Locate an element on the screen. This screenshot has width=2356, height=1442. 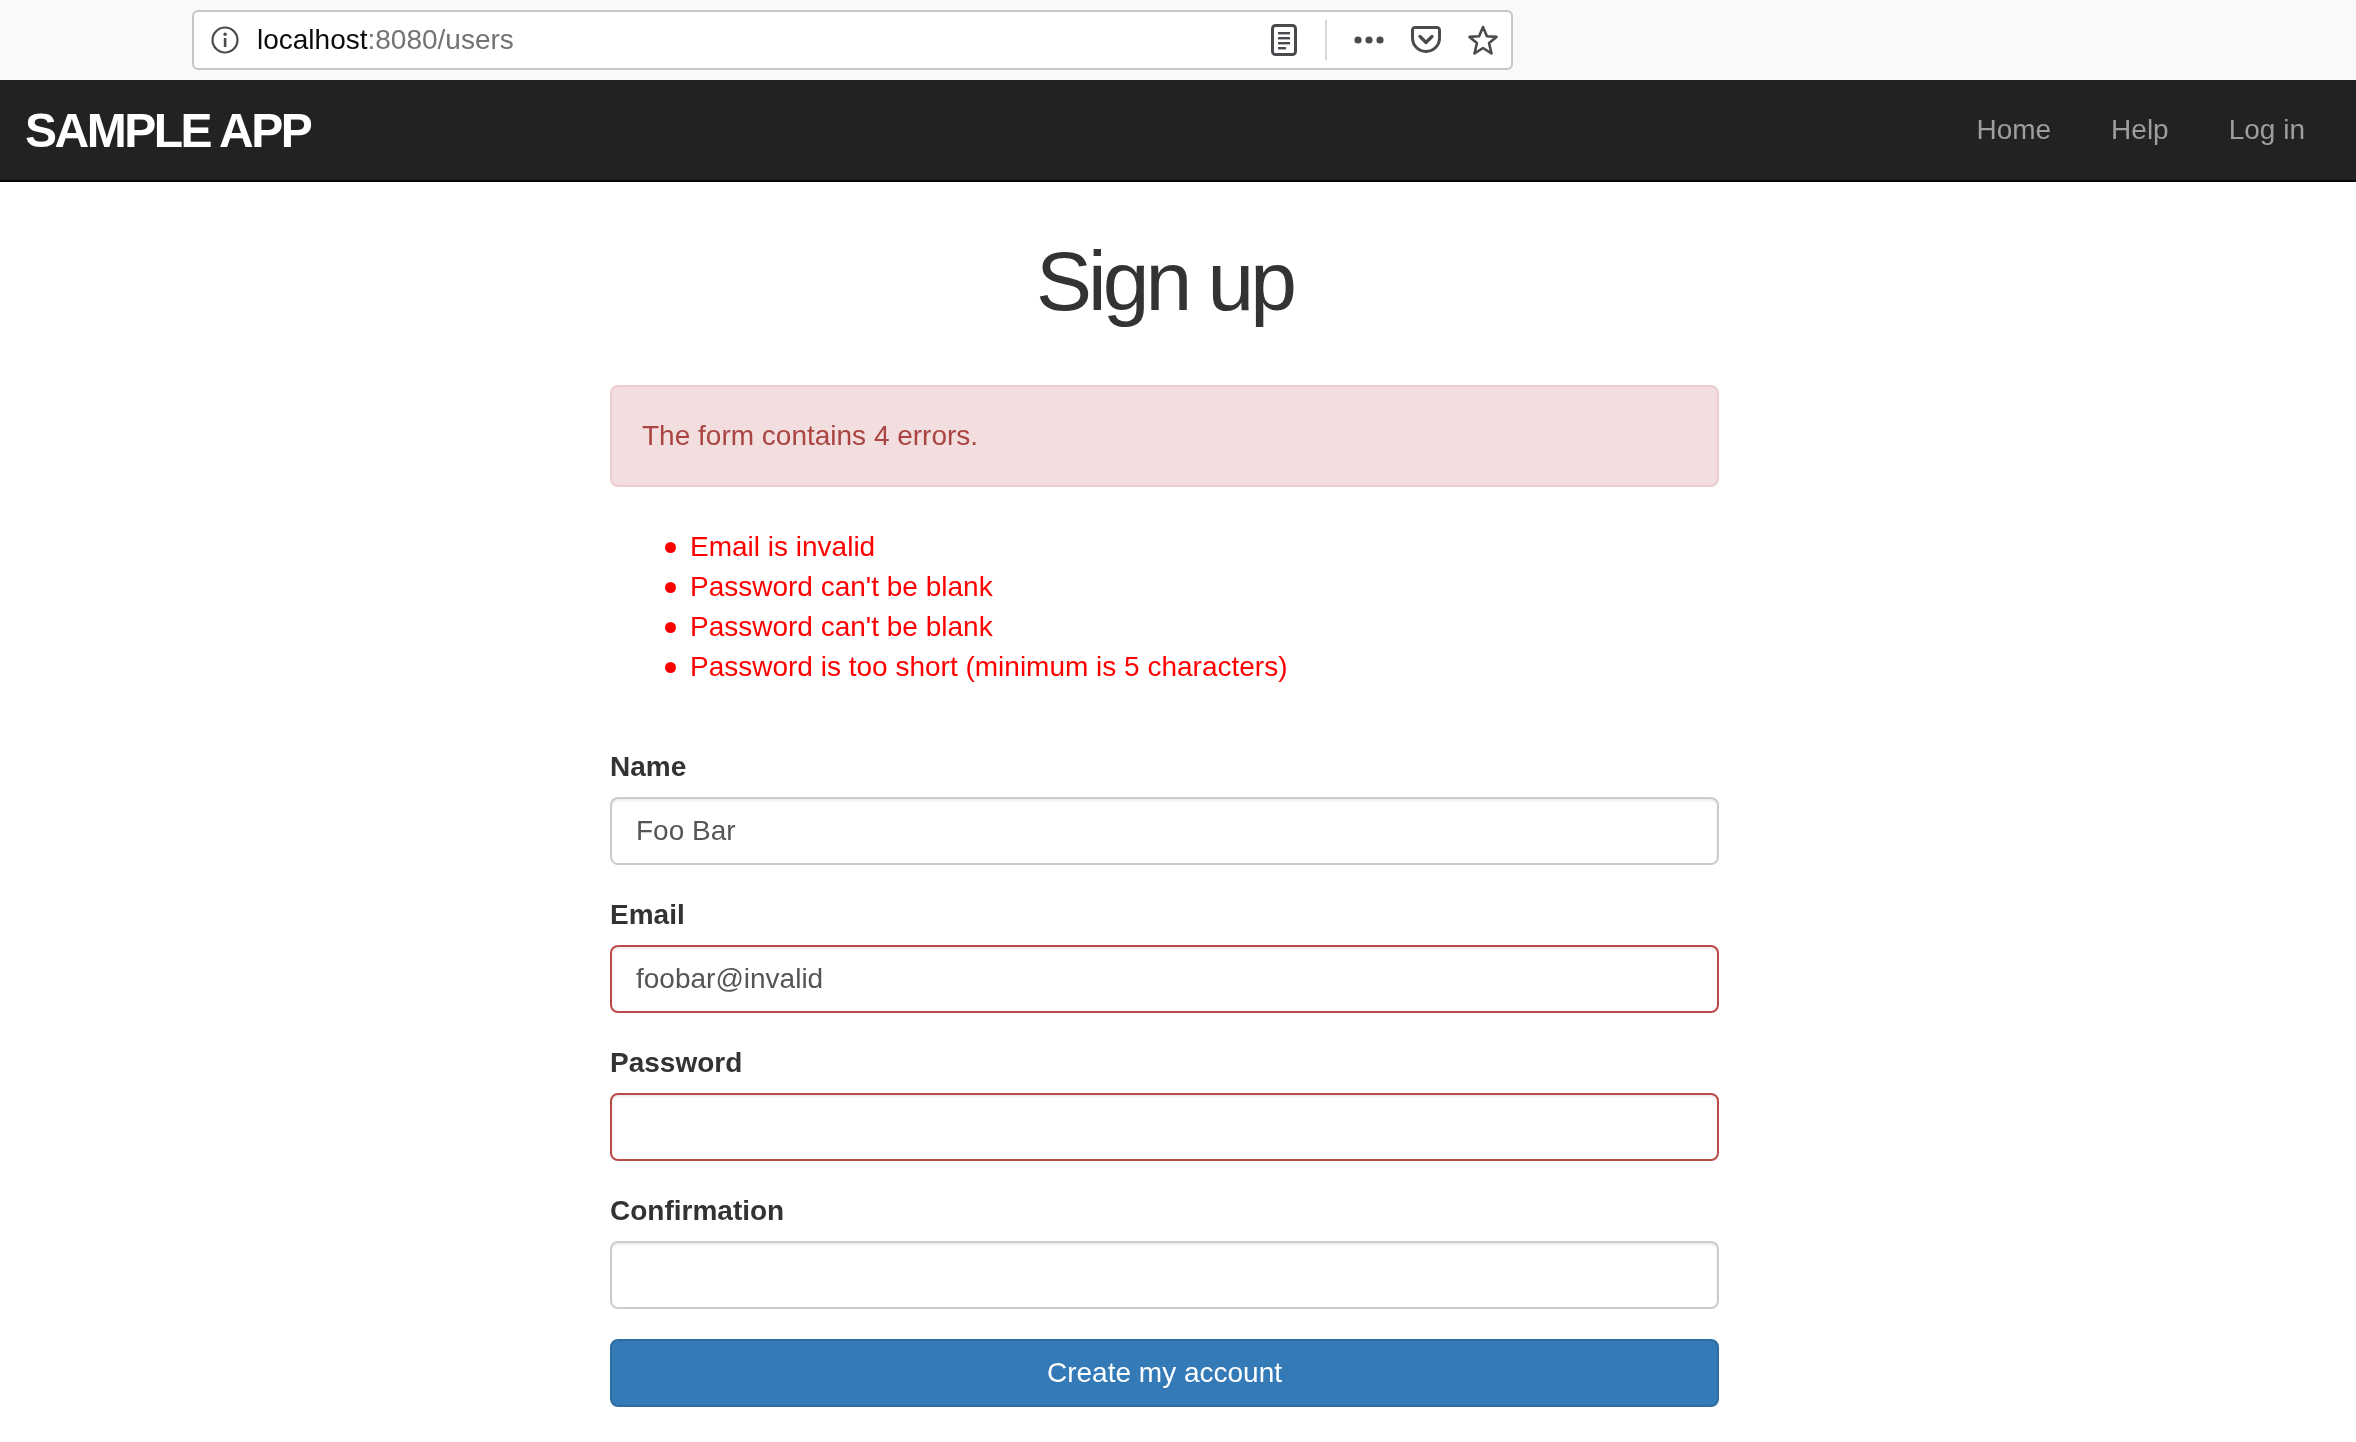
error-message: Email is invalid is located at coordinates (783, 547).